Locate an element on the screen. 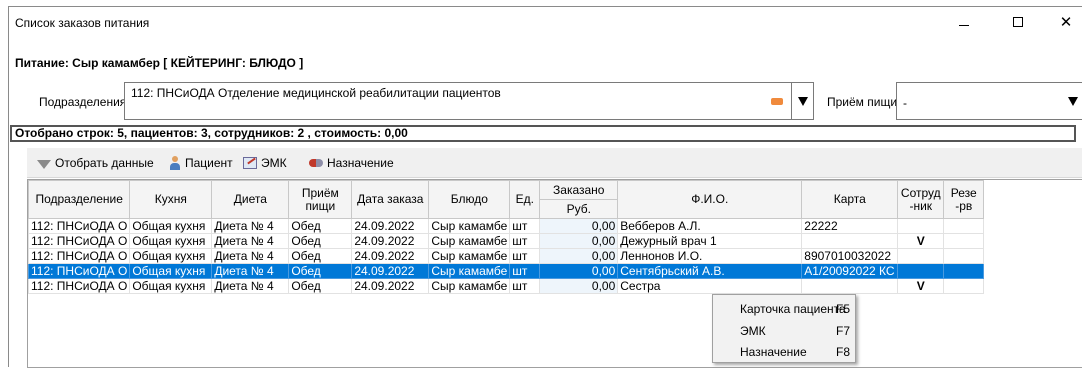  menu-item-shortcut: F7 is located at coordinates (843, 331).